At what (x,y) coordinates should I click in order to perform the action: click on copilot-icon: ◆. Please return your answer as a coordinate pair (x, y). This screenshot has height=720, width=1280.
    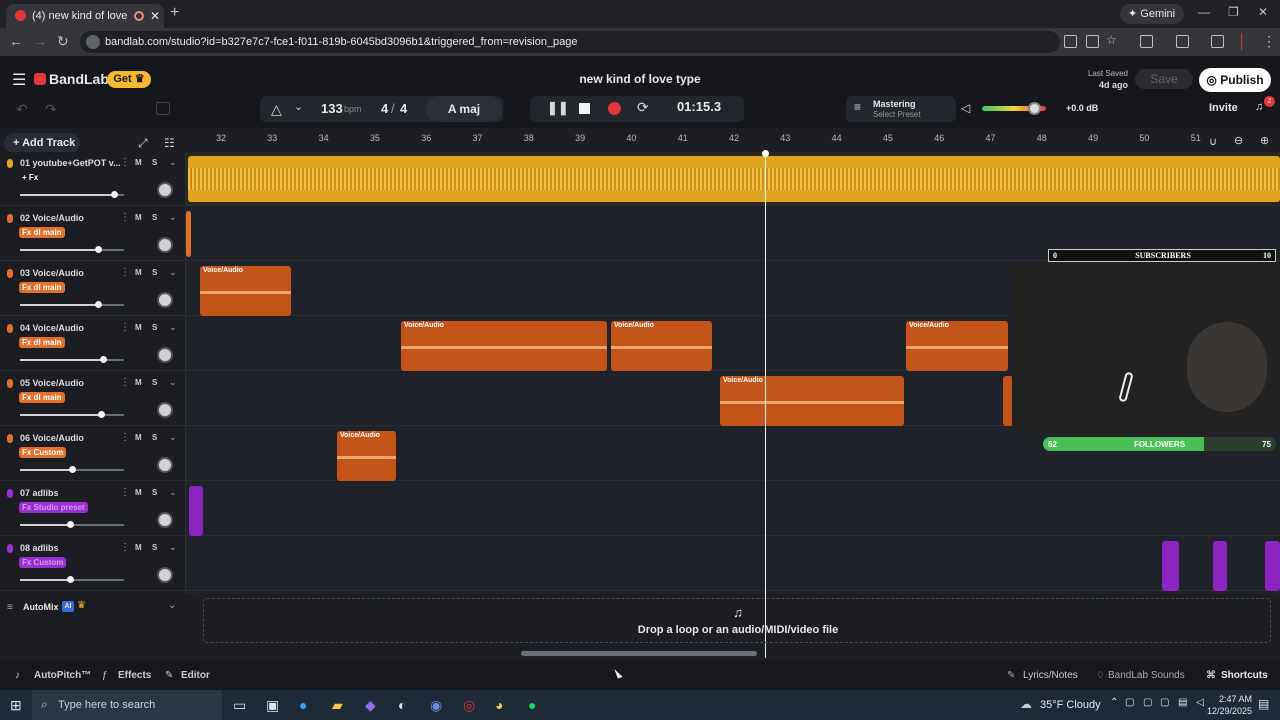
    Looking at the image, I should click on (370, 705).